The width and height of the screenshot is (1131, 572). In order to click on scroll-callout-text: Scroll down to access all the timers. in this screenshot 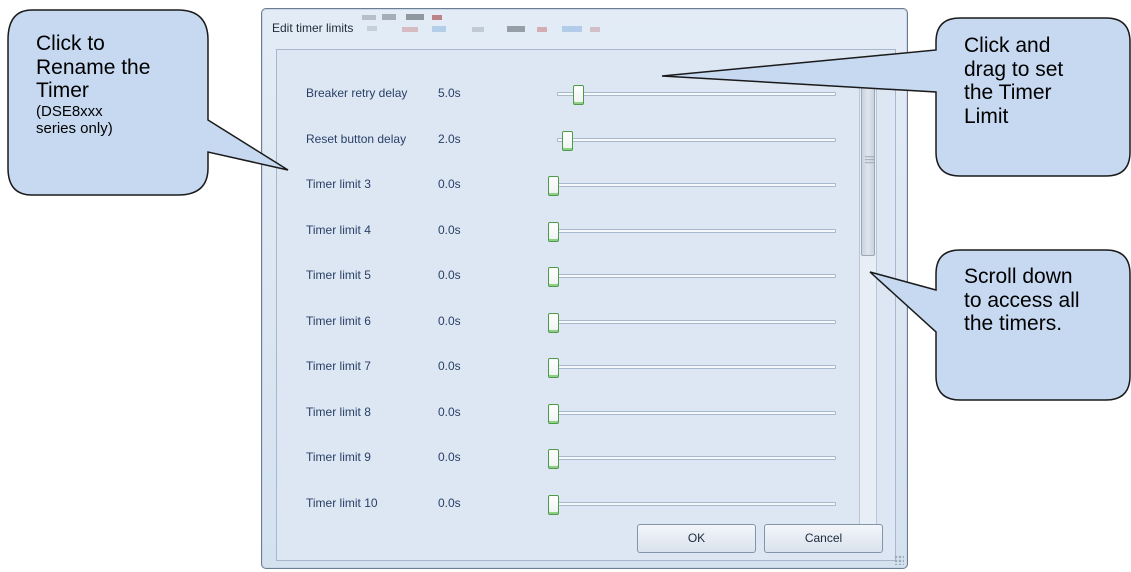, I will do `click(1044, 300)`.